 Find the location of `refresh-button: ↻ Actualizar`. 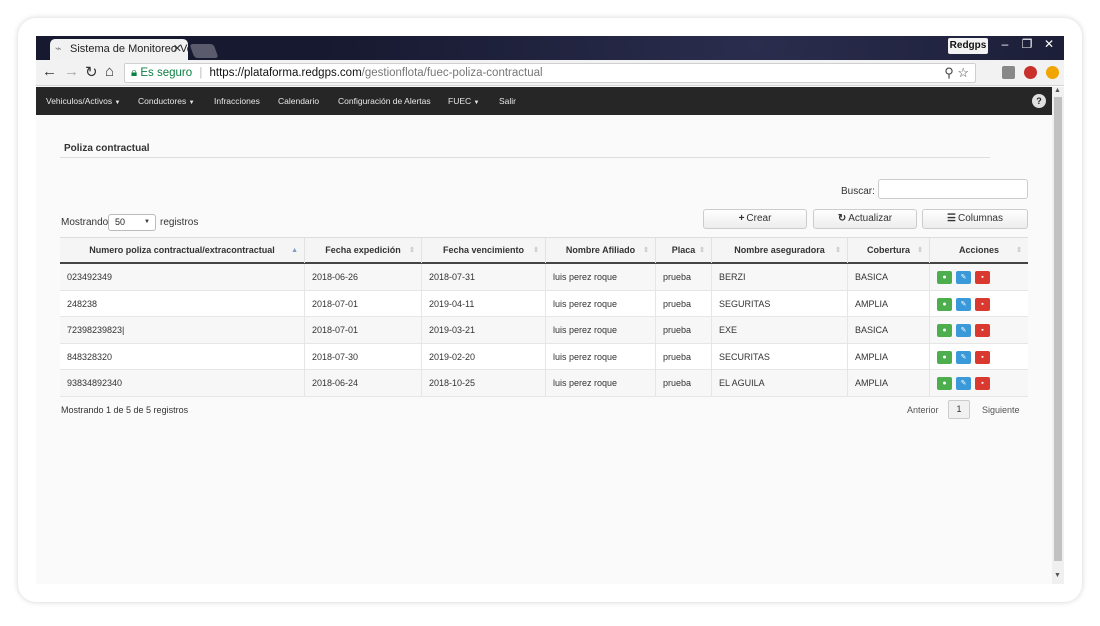

refresh-button: ↻ Actualizar is located at coordinates (865, 219).